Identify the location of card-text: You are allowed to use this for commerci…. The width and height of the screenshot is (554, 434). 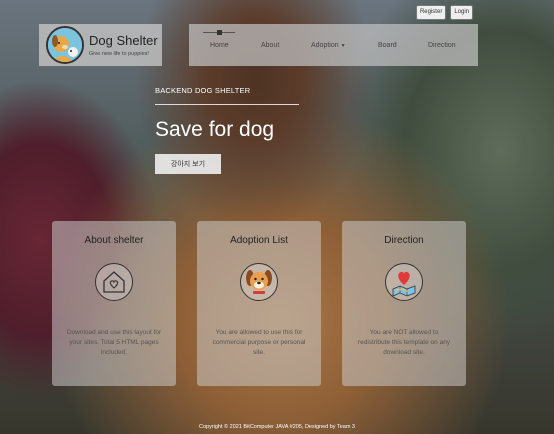
(259, 342).